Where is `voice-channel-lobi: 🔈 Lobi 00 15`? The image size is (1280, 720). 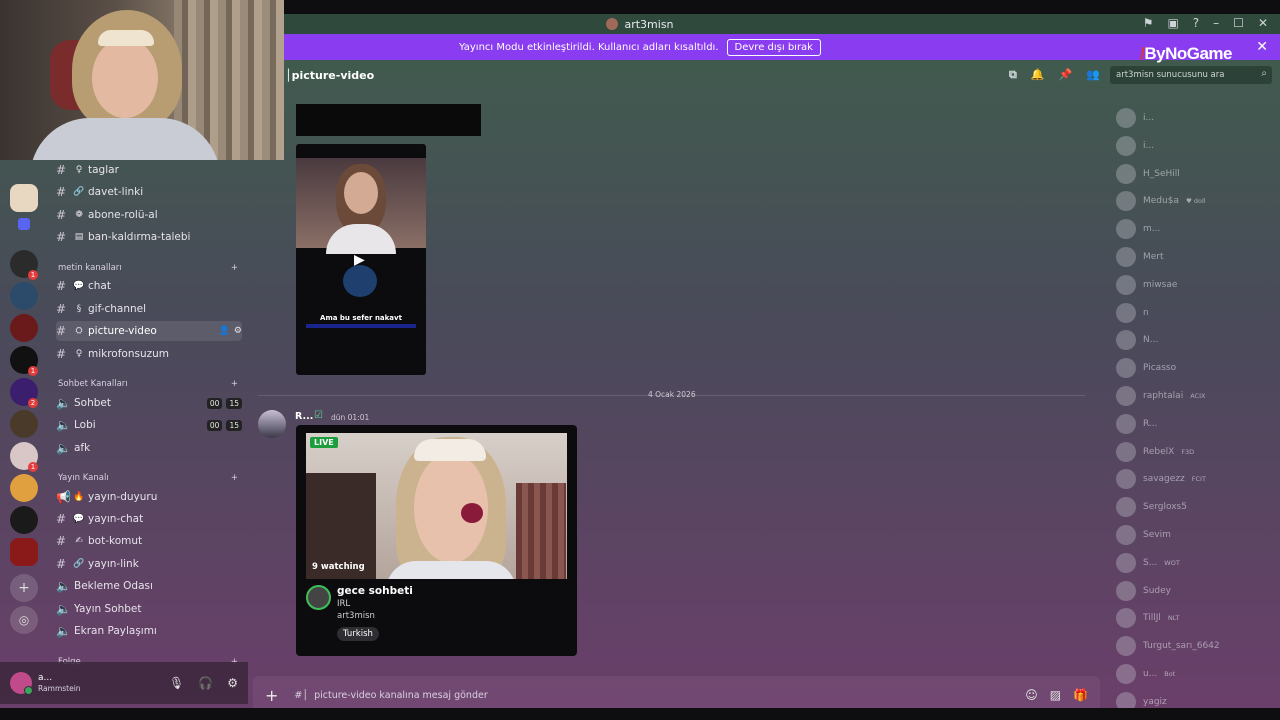 voice-channel-lobi: 🔈 Lobi 00 15 is located at coordinates (149, 425).